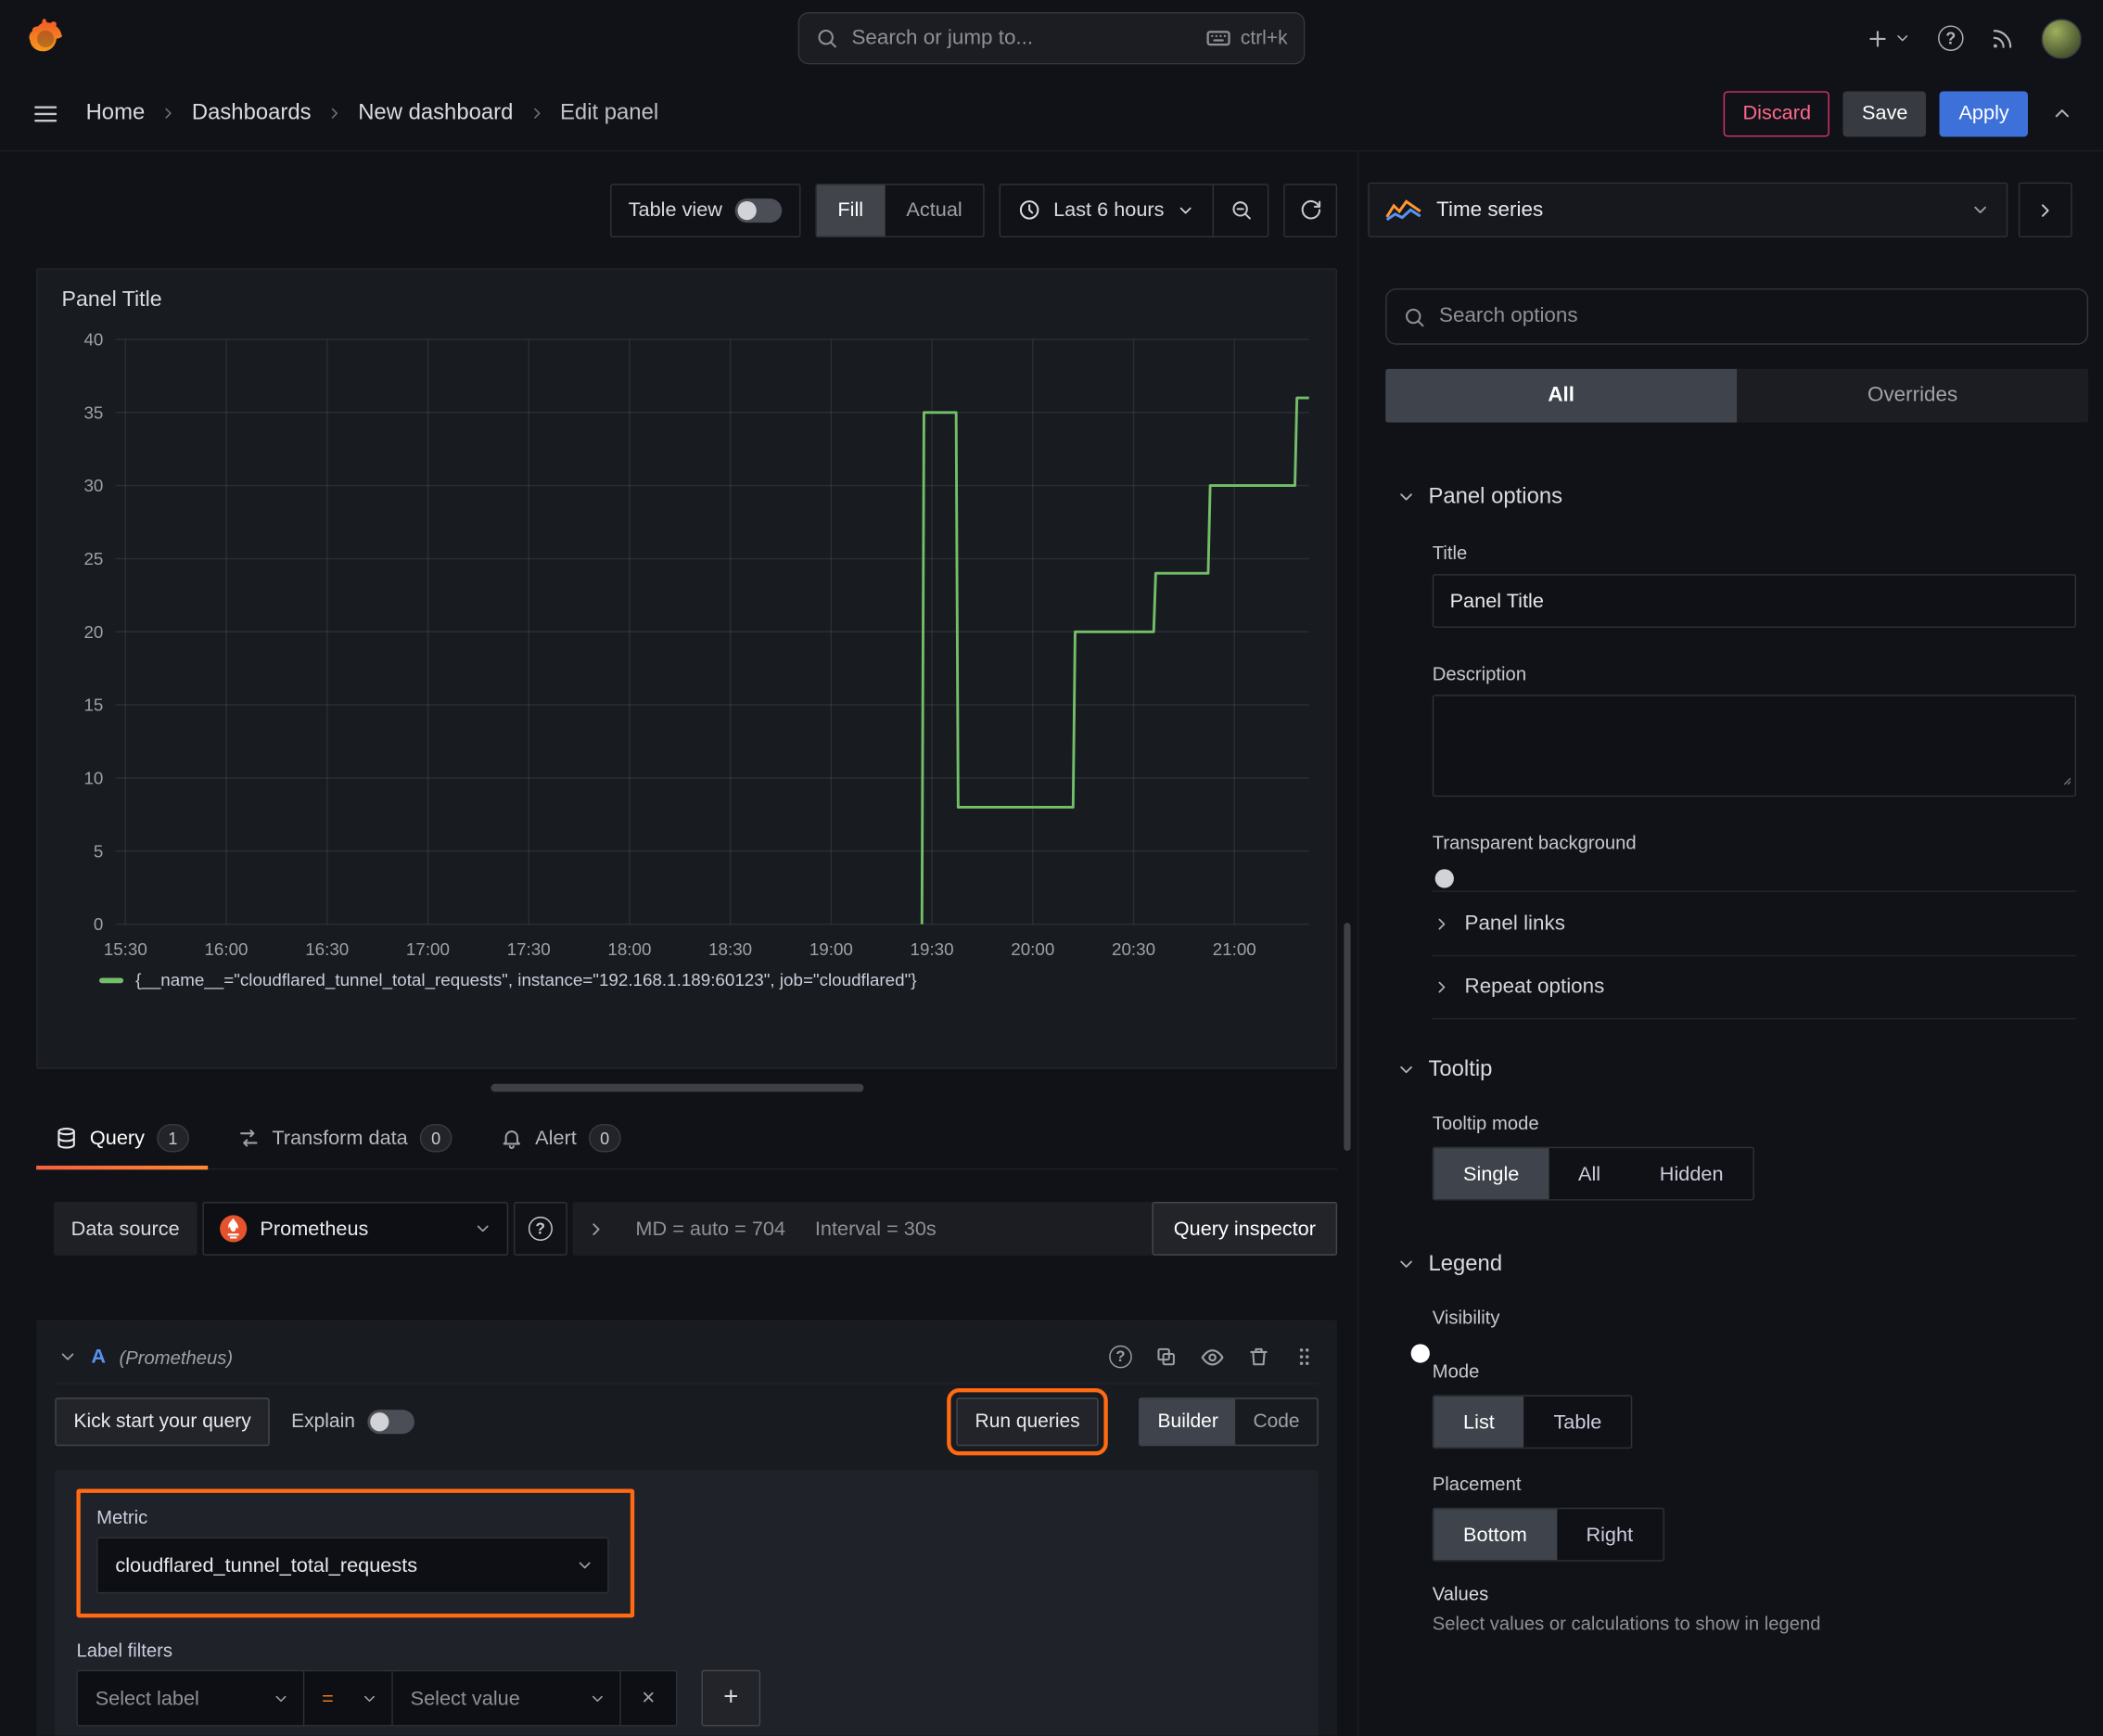 The image size is (2103, 1736). I want to click on datasource-help-button: ?, so click(540, 1229).